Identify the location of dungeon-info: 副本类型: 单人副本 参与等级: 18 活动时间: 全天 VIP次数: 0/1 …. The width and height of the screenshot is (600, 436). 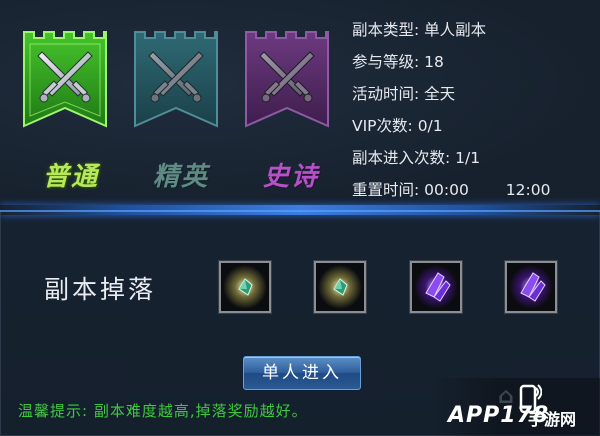
(451, 110).